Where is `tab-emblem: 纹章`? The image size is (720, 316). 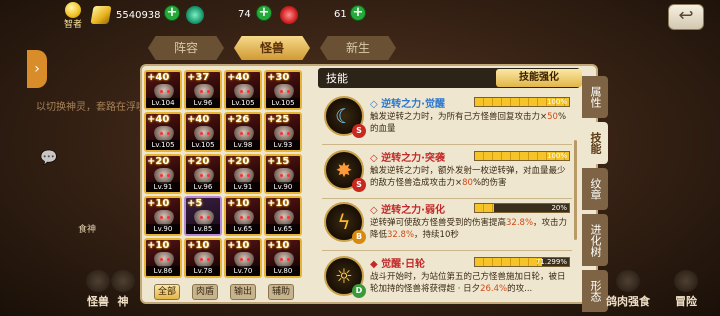 tab-emblem: 纹章 is located at coordinates (595, 189).